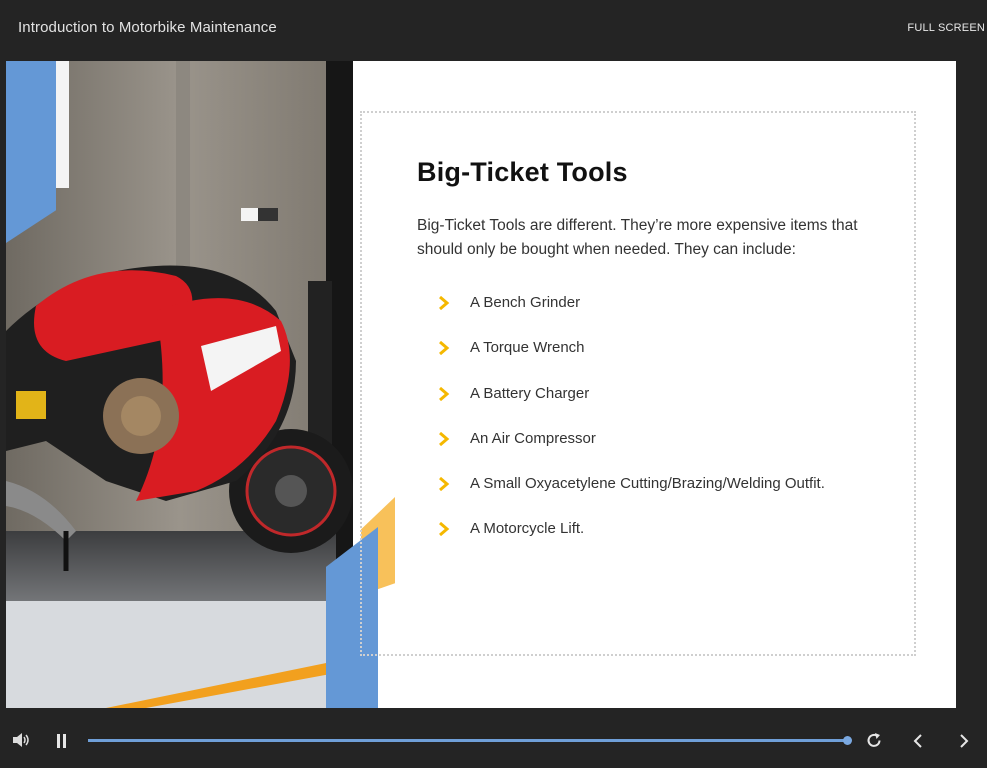  I want to click on list-item: A Bench Grinder, so click(631, 315).